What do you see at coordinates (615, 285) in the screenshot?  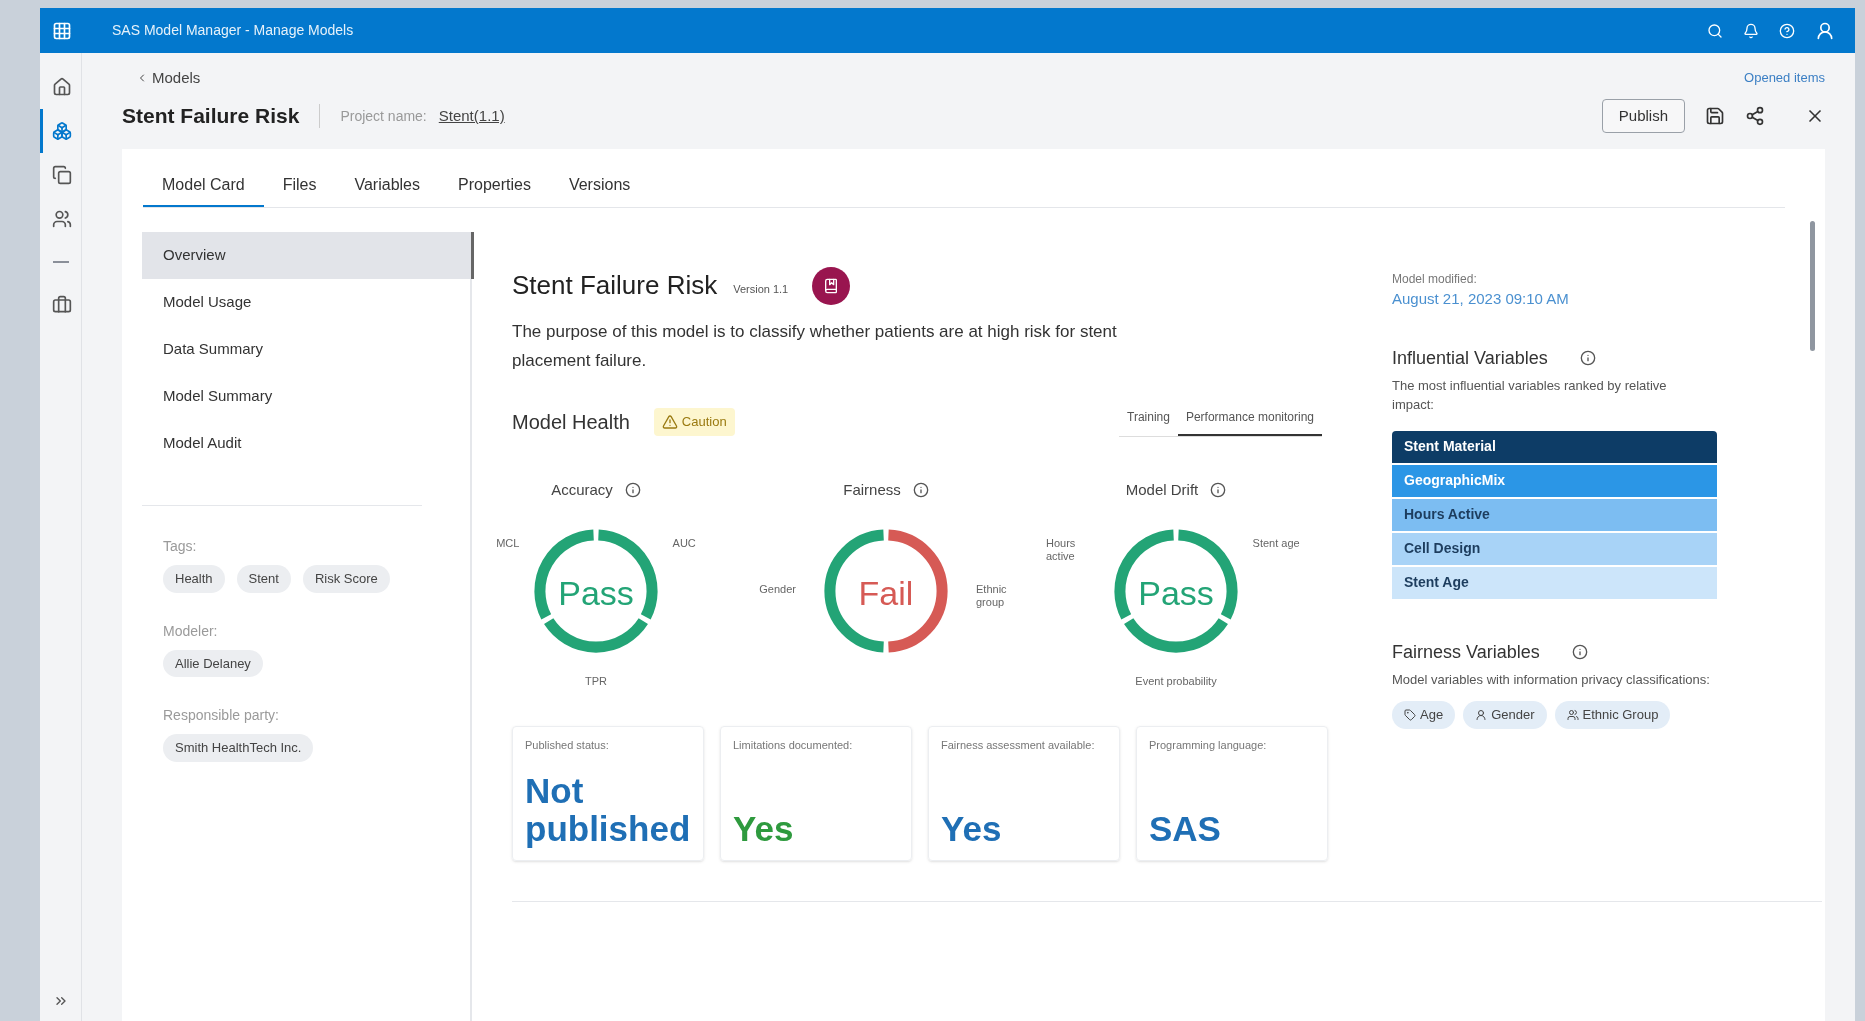 I see `model-title: Stent Failure Risk` at bounding box center [615, 285].